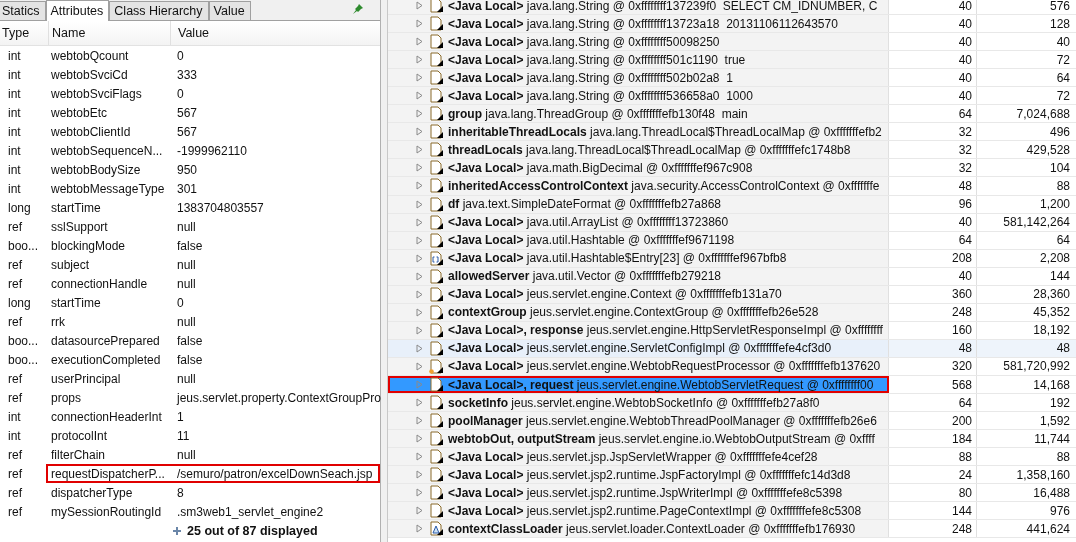 This screenshot has height=542, width=1076. Describe the element at coordinates (187, 169) in the screenshot. I see `table-cell-text: 950` at that location.